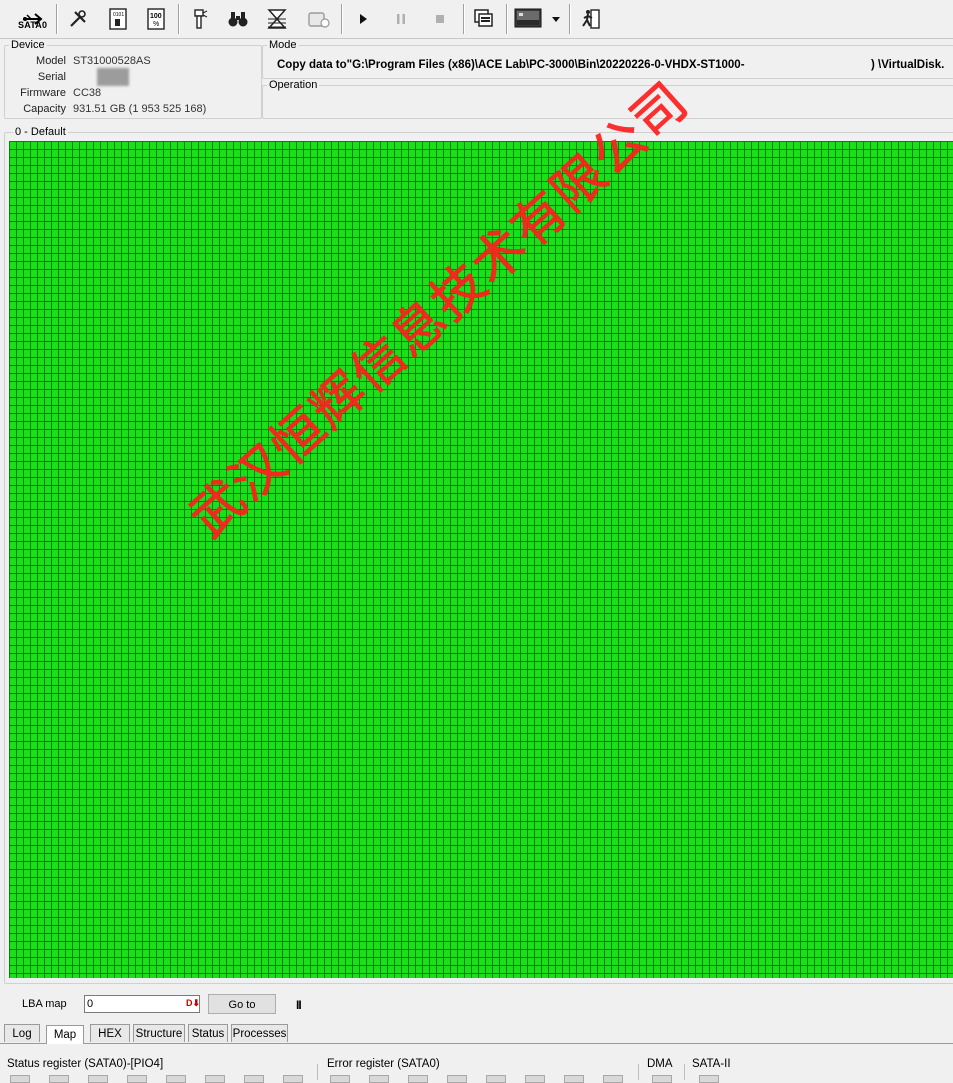 This screenshot has height=1083, width=953. What do you see at coordinates (556, 19) in the screenshot?
I see `dropdown-arrow-icon` at bounding box center [556, 19].